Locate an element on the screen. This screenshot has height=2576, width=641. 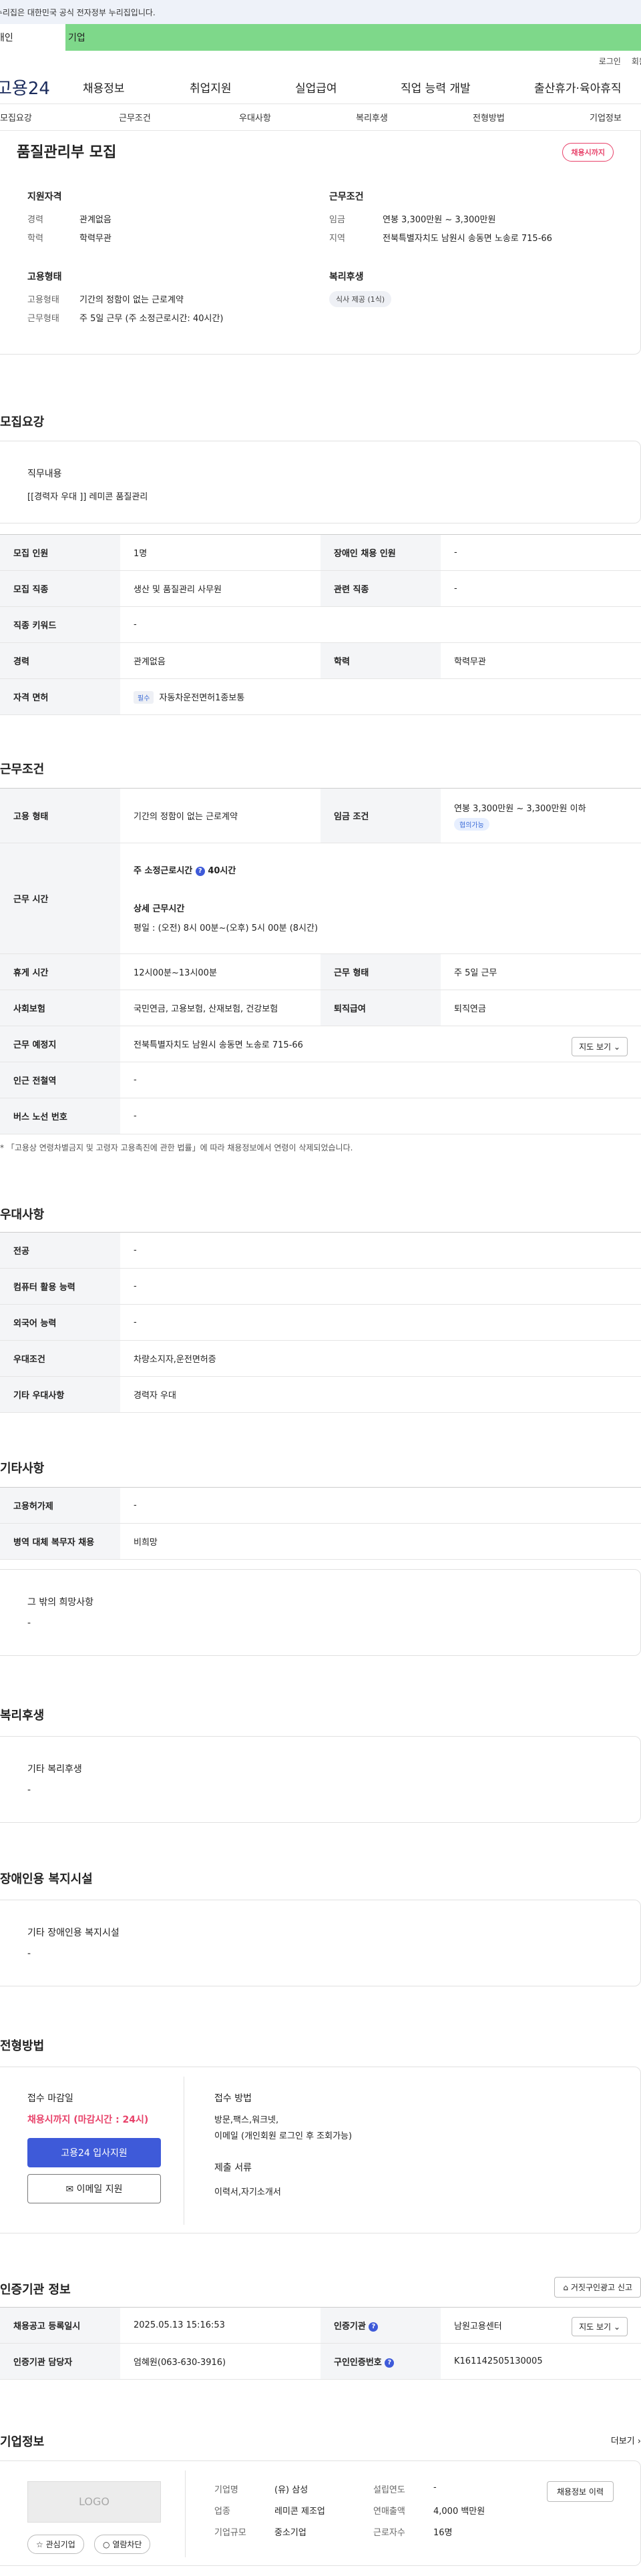
language-value: - is located at coordinates (381, 1322).